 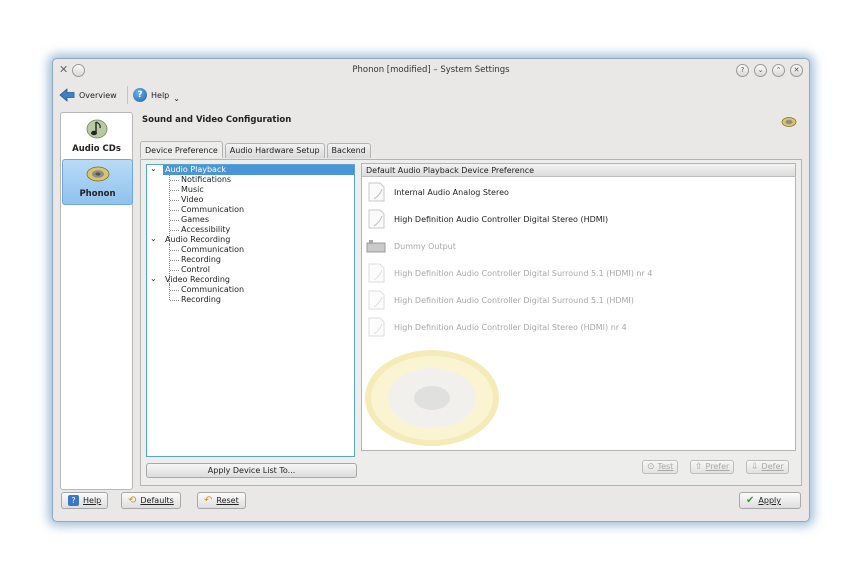 I want to click on tree-item-audio-recording: Audio Recording, so click(x=197, y=240).